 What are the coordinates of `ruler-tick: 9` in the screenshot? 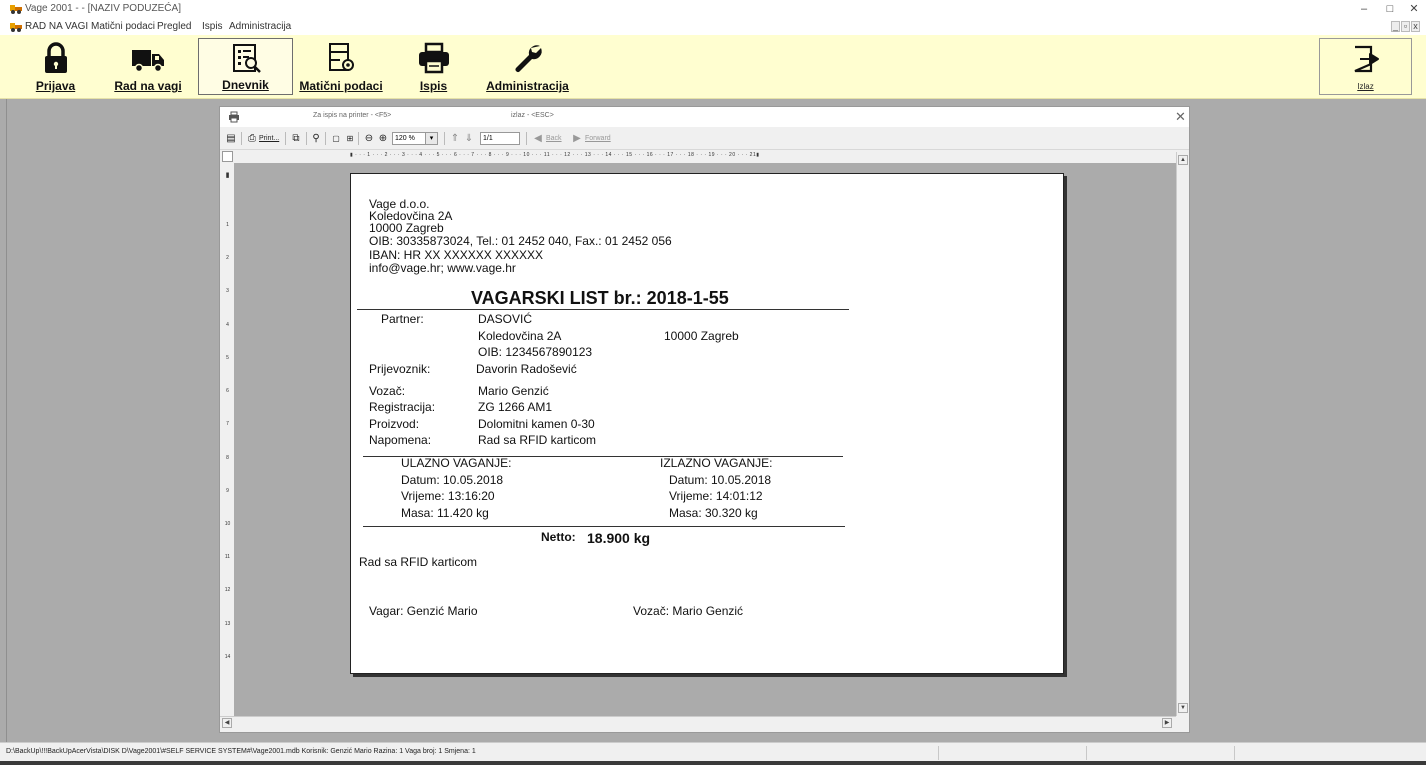 It's located at (227, 491).